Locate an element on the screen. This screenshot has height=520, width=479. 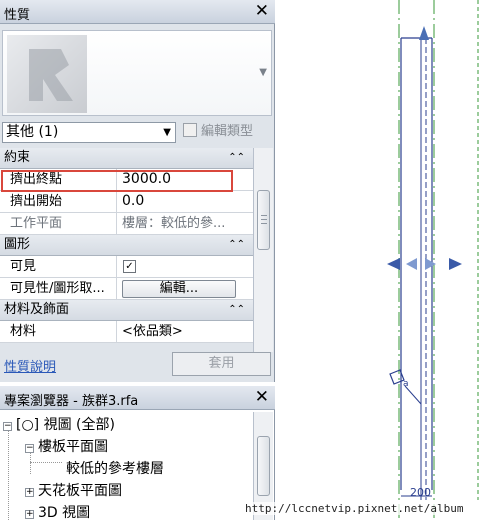
property-key: 材料 is located at coordinates (58, 331).